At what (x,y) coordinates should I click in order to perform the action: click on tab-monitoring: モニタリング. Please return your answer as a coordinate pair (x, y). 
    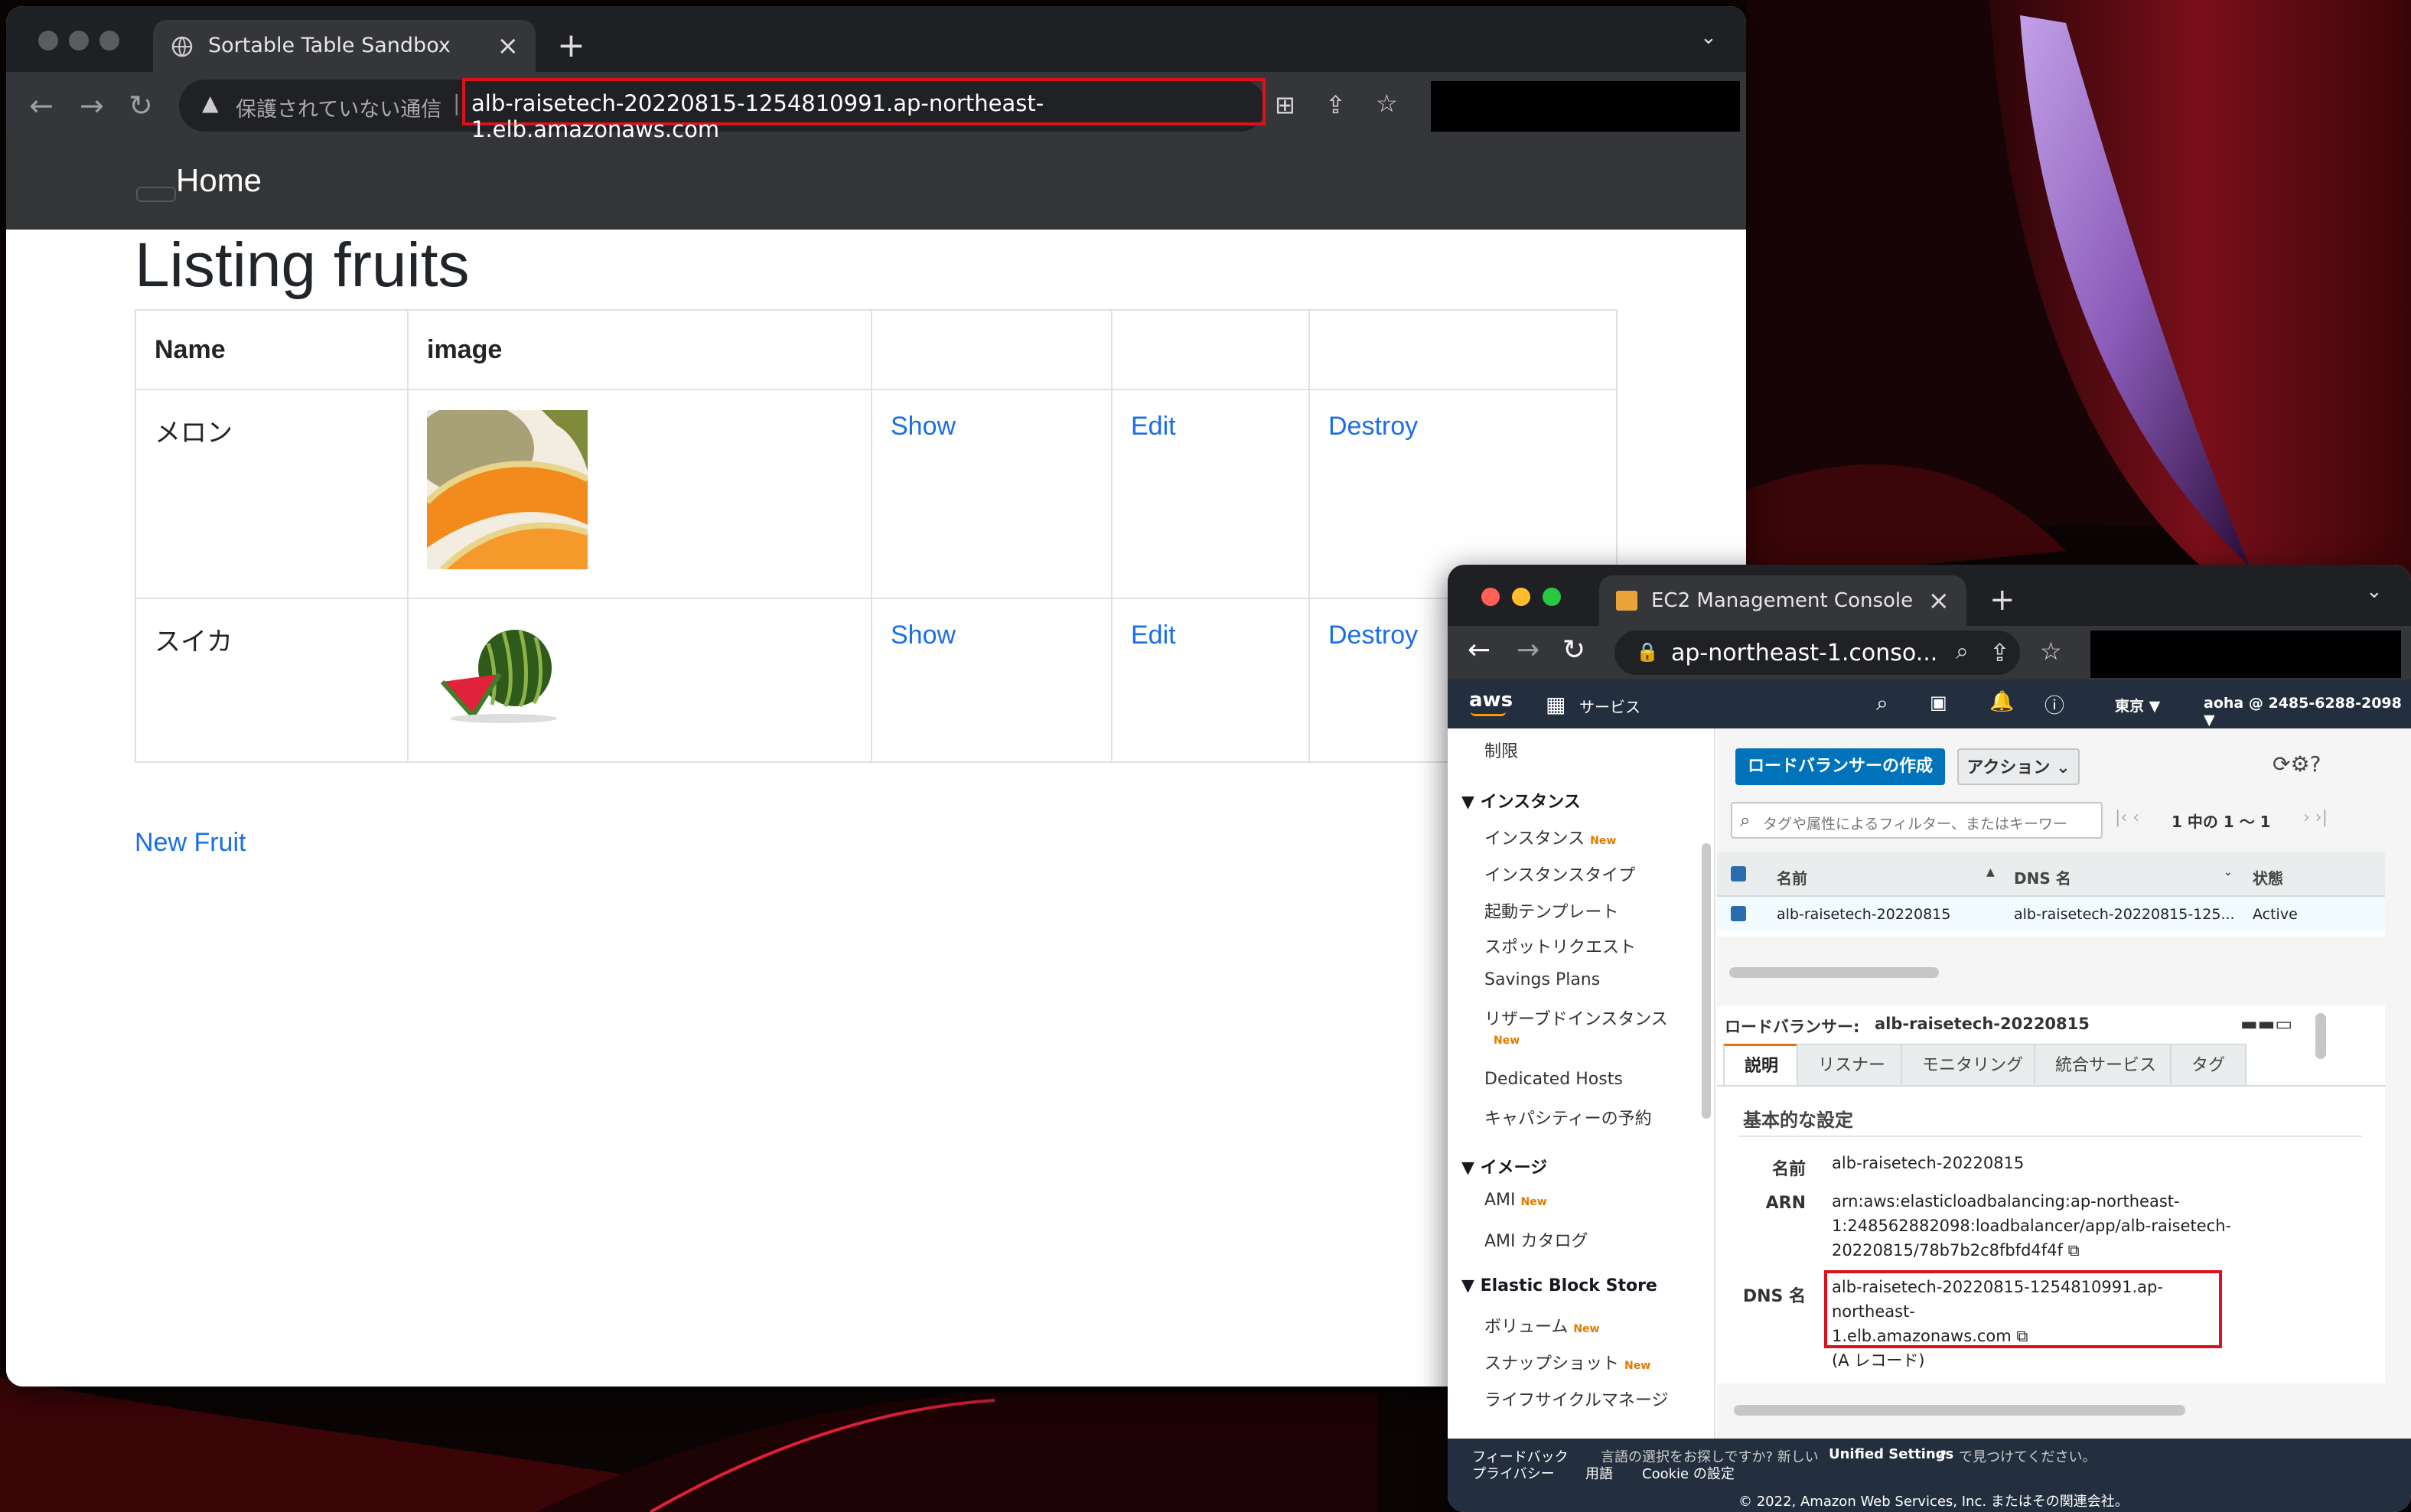
    Looking at the image, I should click on (1973, 1064).